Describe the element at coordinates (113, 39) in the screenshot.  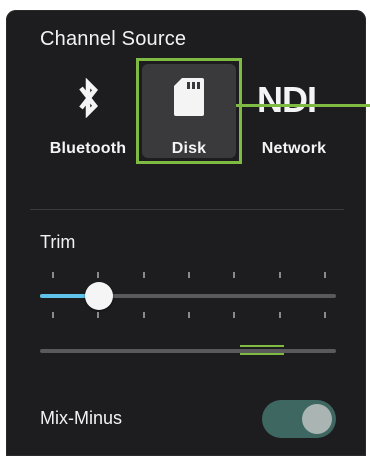
I see `channel-source-title: Channel Source` at that location.